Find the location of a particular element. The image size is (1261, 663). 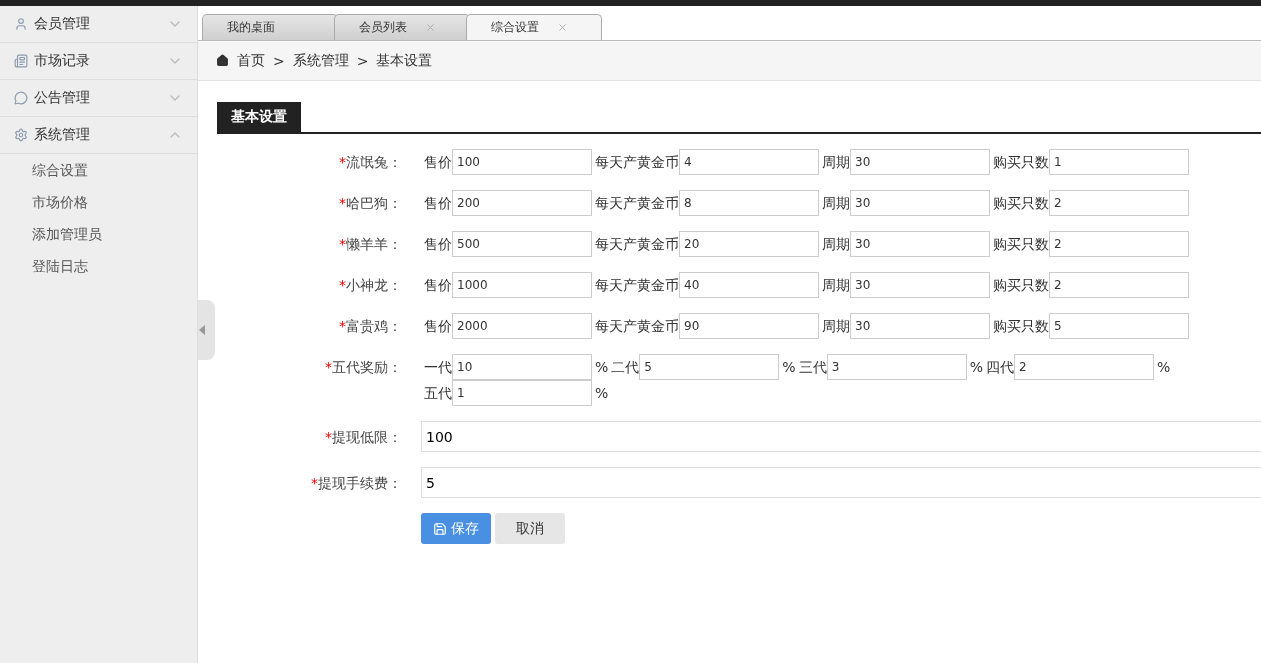

breadcrumb-link: 系统管理 is located at coordinates (320, 60).